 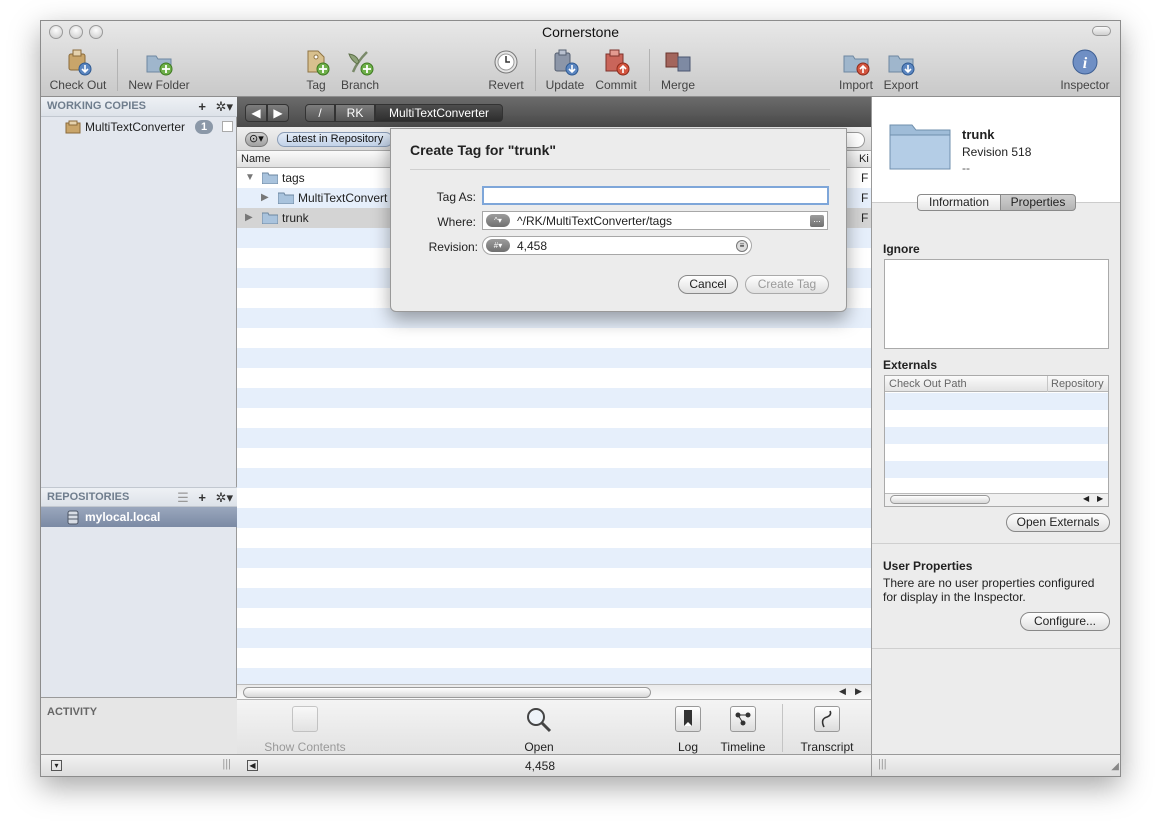 I want to click on new-folder-button: New Folder, so click(x=159, y=71).